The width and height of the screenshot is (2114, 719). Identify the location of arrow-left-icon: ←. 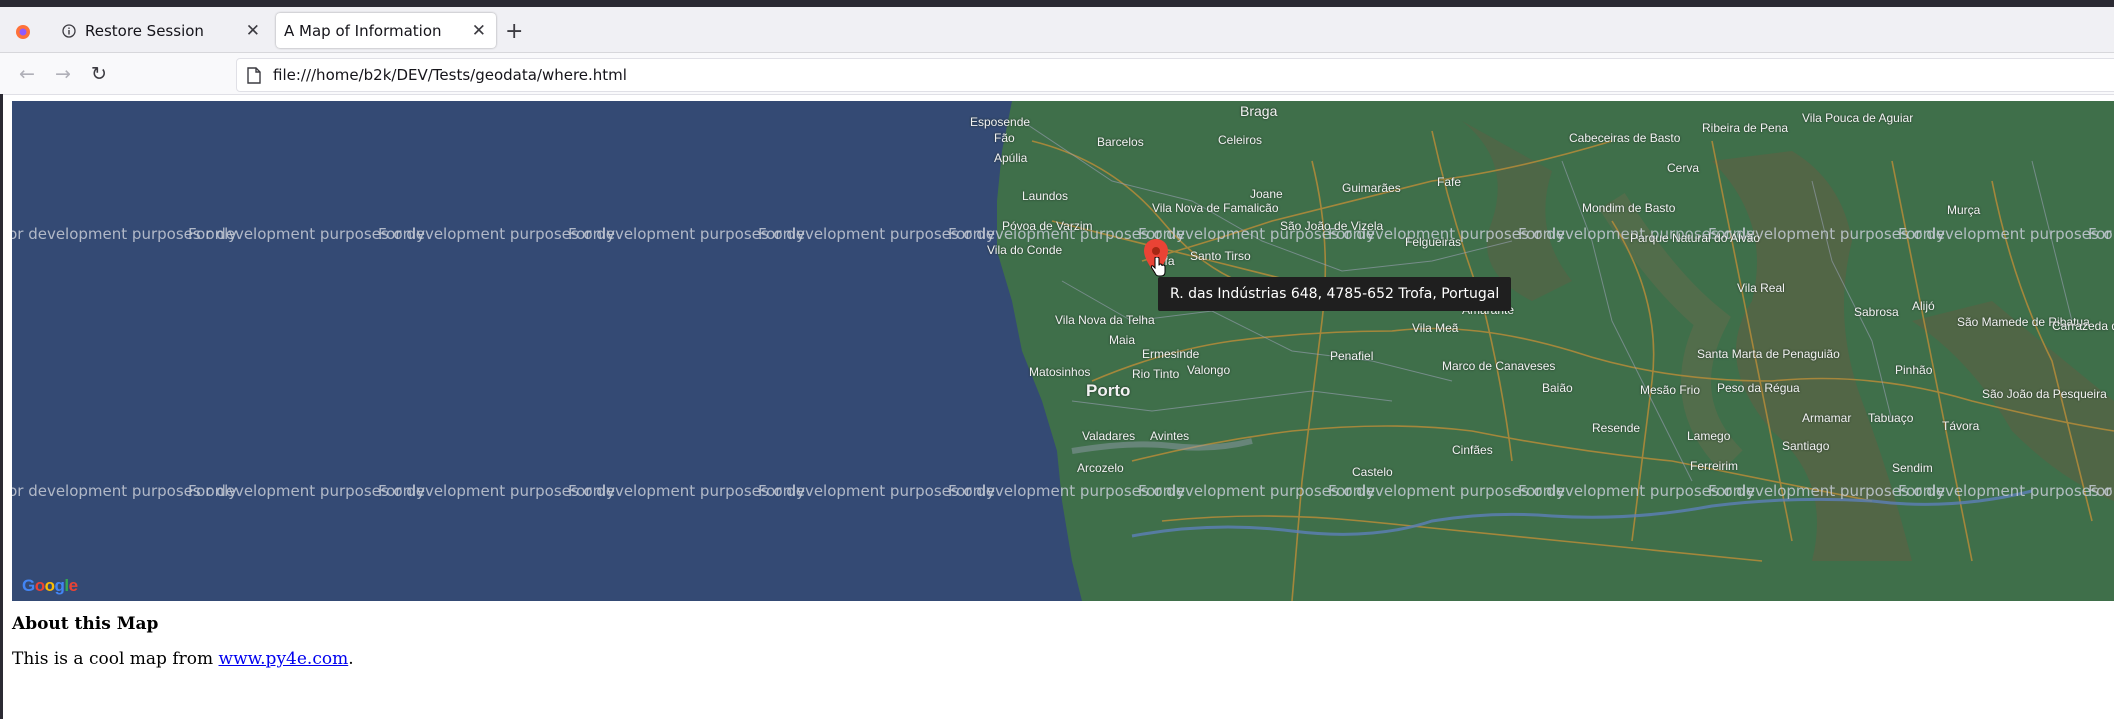
(27, 74).